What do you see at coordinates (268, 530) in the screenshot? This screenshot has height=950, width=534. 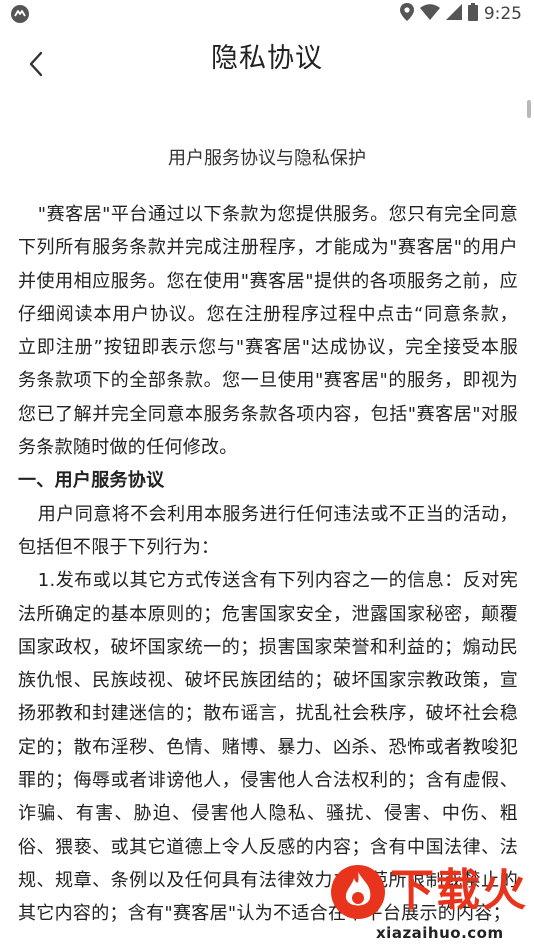 I see `section-paragraph: 用户同意将不会利用本服务进行任何违法或不正当的活动，包括但不限于下列行为：` at bounding box center [268, 530].